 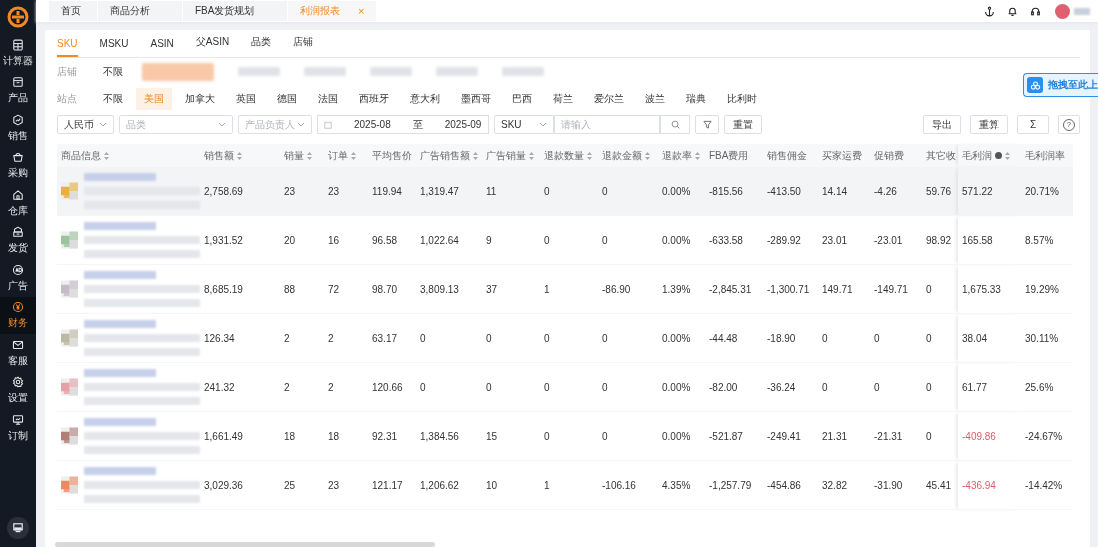 What do you see at coordinates (85, 124) in the screenshot?
I see `currency-select: 人民币` at bounding box center [85, 124].